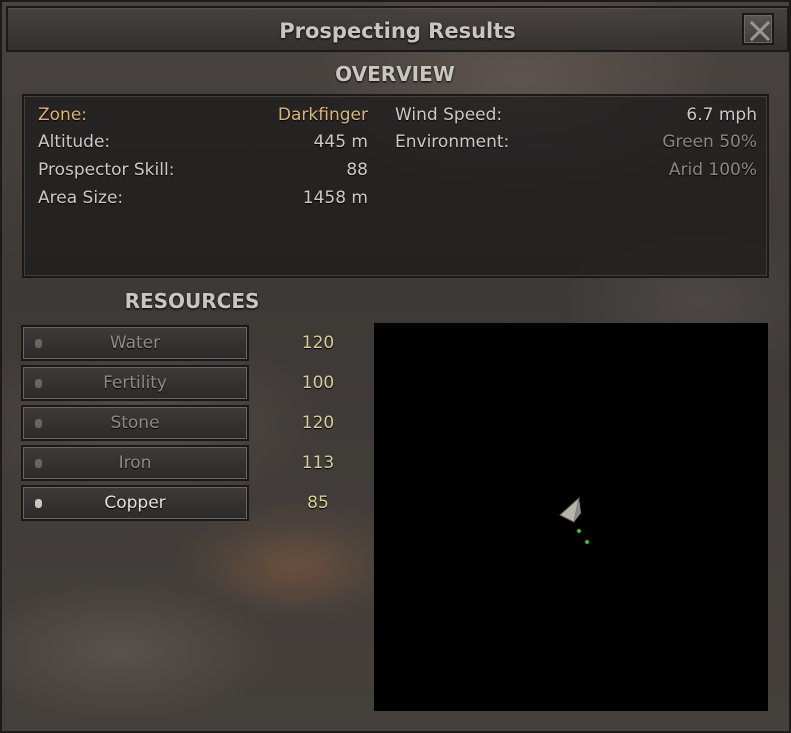 Image resolution: width=791 pixels, height=733 pixels. Describe the element at coordinates (335, 198) in the screenshot. I see `area-size-value: 1458 m` at that location.